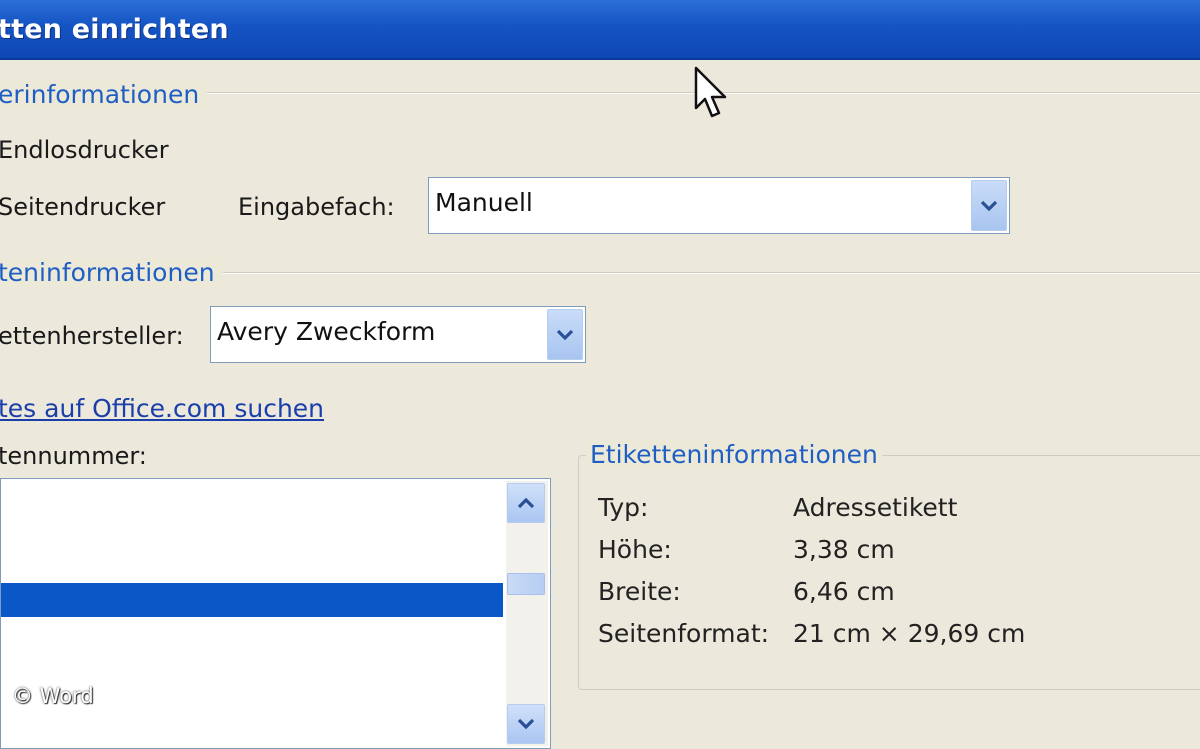 This screenshot has height=749, width=1200. I want to click on selected-list-item, so click(252, 600).